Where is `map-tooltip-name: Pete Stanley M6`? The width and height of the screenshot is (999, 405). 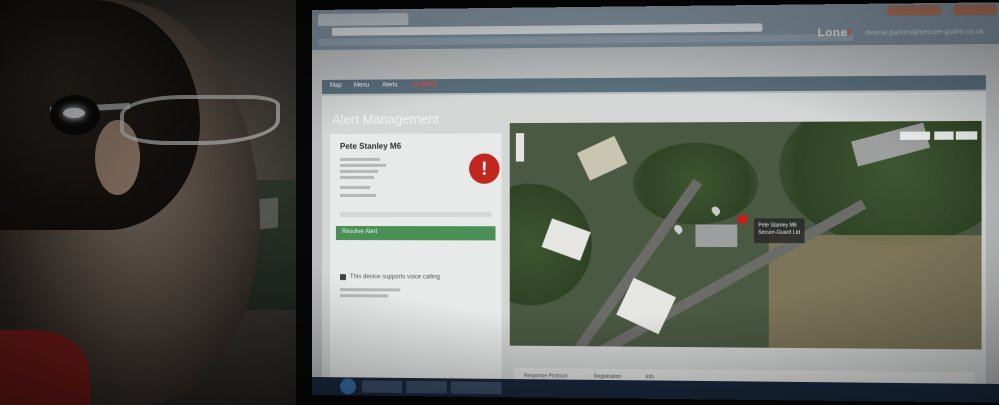
map-tooltip-name: Pete Stanley M6 is located at coordinates (777, 226).